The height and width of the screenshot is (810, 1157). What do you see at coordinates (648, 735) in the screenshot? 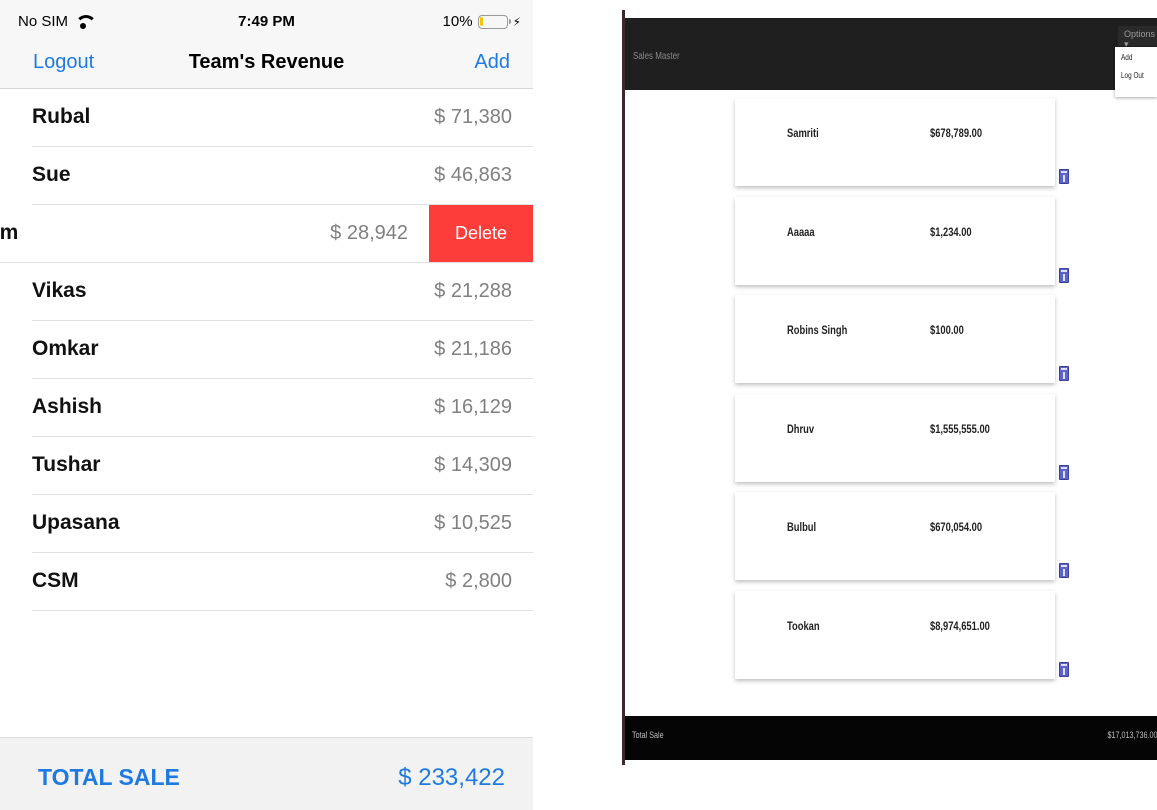
I see `web-total-label: Total Sale` at bounding box center [648, 735].